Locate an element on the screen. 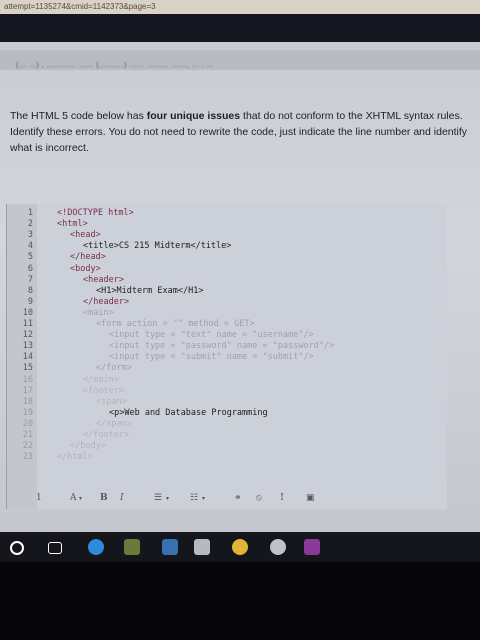  code-line: 4 <title>CS 215 Midterm</title> is located at coordinates (227, 246).